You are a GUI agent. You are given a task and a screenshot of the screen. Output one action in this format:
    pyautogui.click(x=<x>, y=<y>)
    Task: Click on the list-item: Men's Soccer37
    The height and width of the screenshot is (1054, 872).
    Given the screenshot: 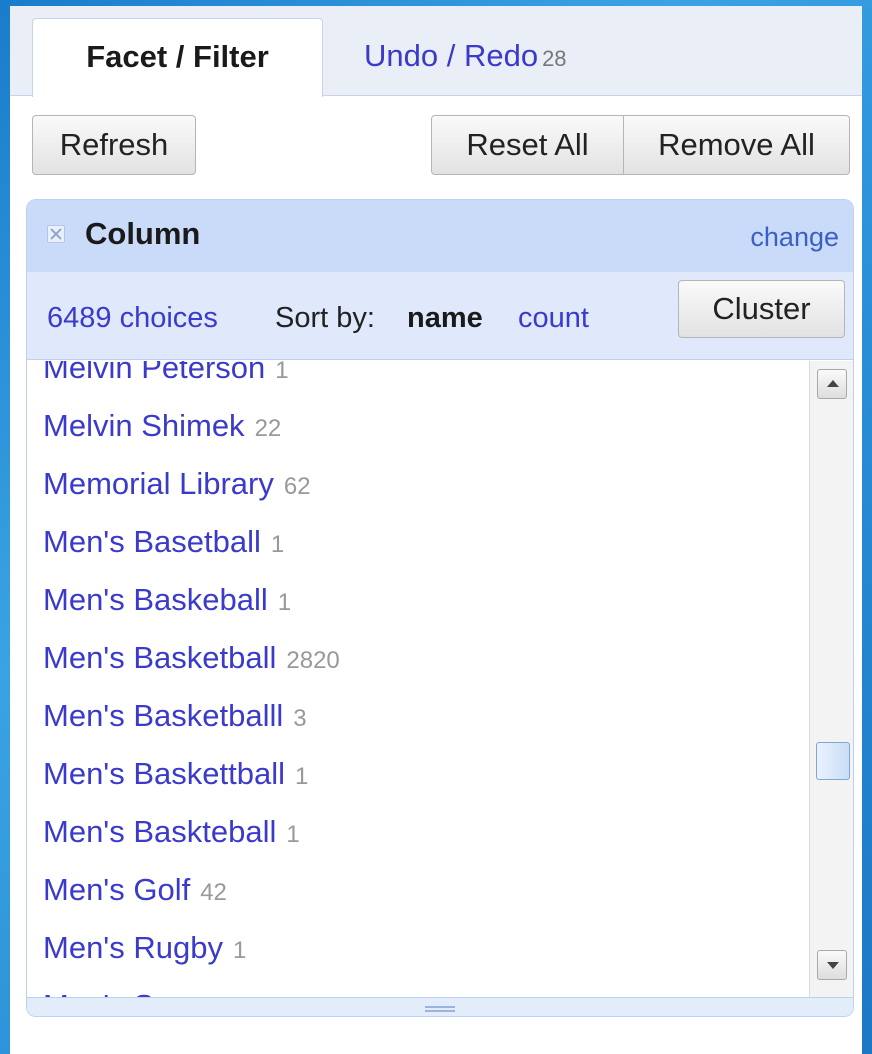 What is the action you would take?
    pyautogui.click(x=155, y=987)
    